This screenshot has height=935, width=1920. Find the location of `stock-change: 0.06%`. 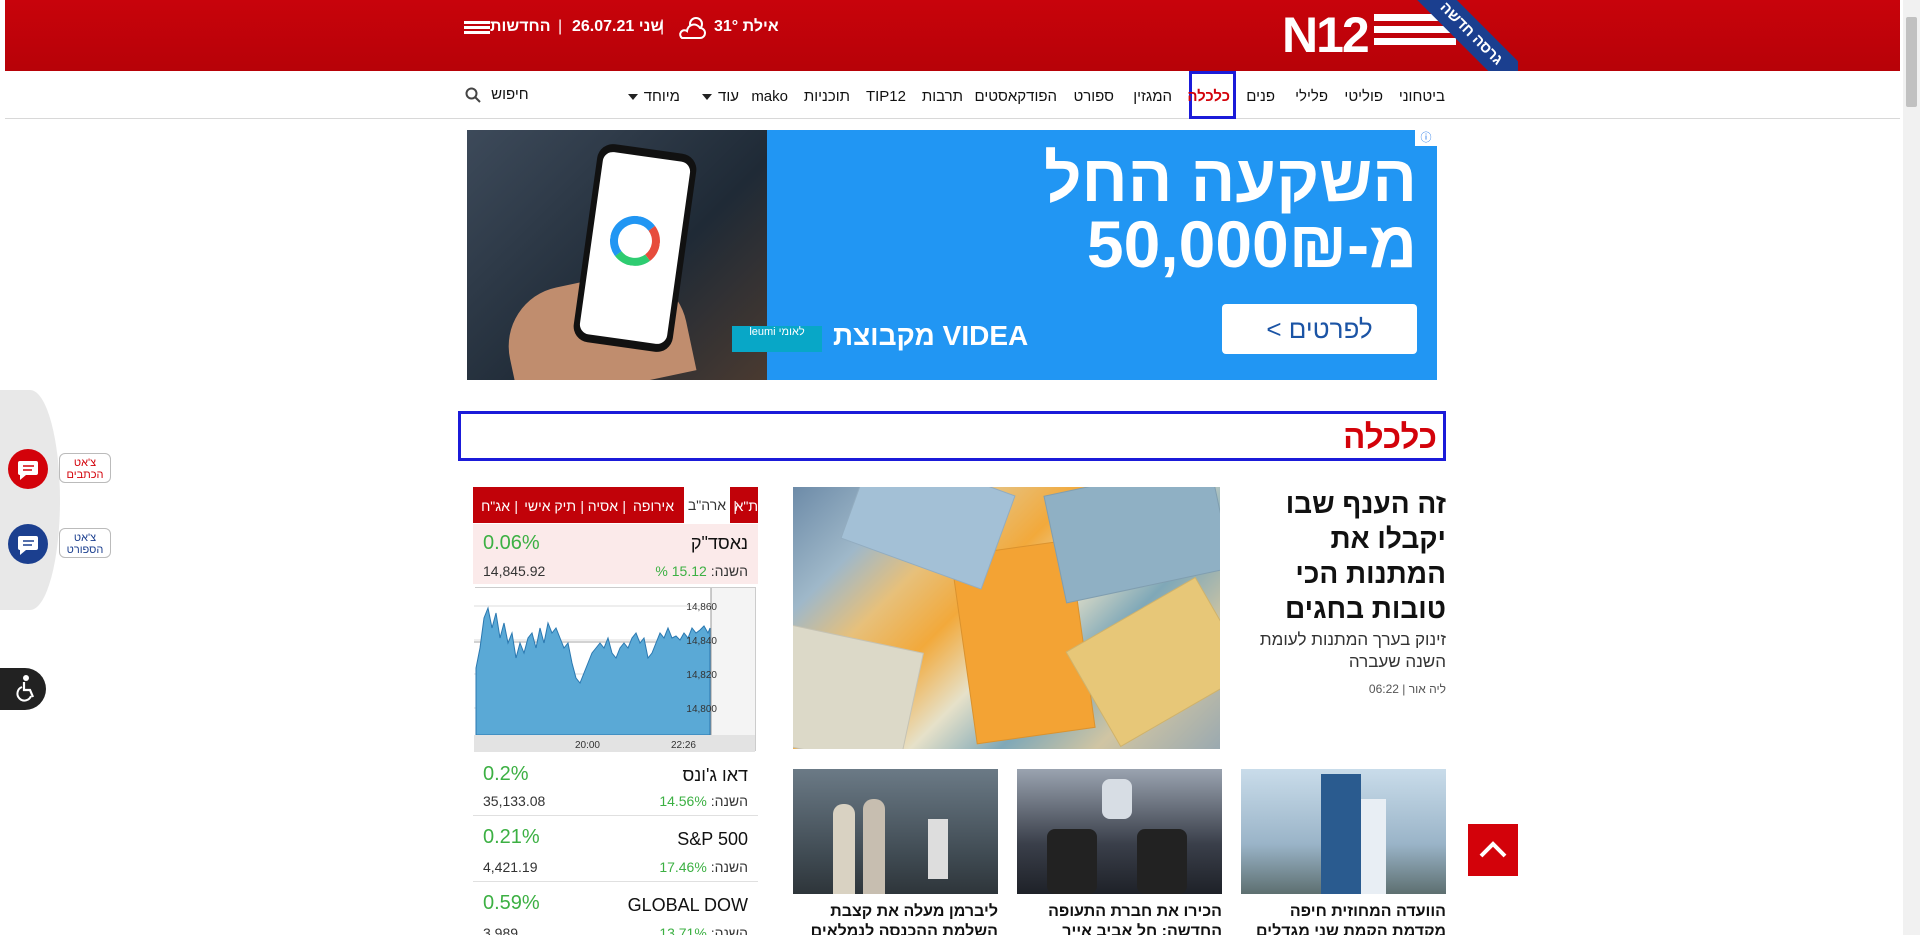

stock-change: 0.06% is located at coordinates (511, 543).